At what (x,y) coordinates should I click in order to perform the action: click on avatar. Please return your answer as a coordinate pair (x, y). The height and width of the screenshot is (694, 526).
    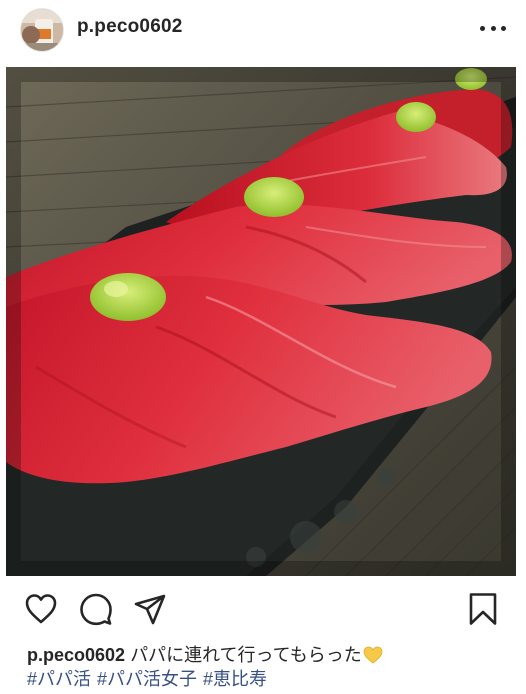
    Looking at the image, I should click on (42, 30).